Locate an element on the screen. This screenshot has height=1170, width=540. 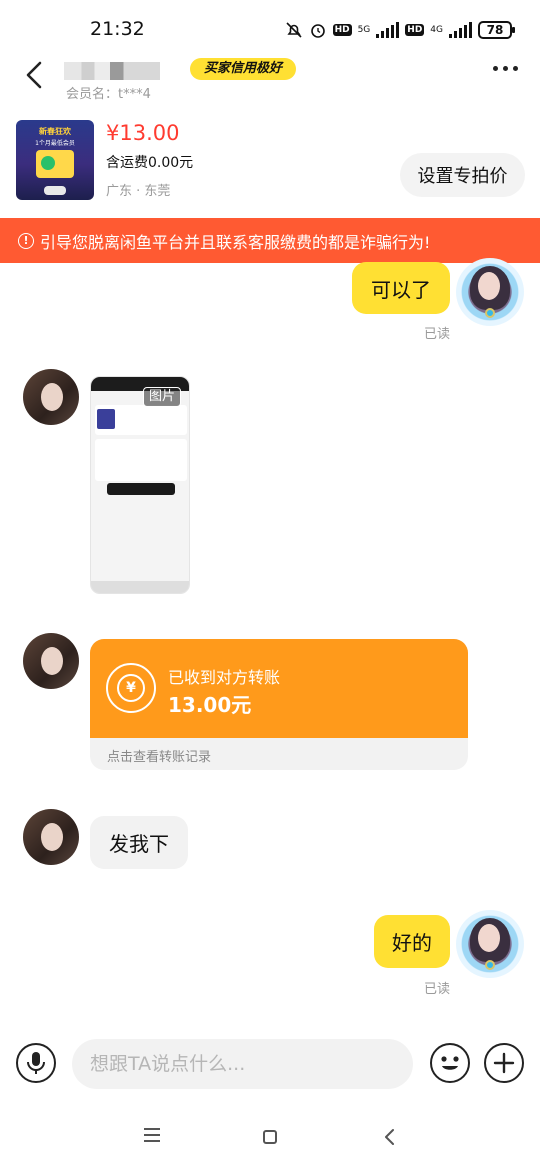
image-tag: 图片 is located at coordinates (161, 397).